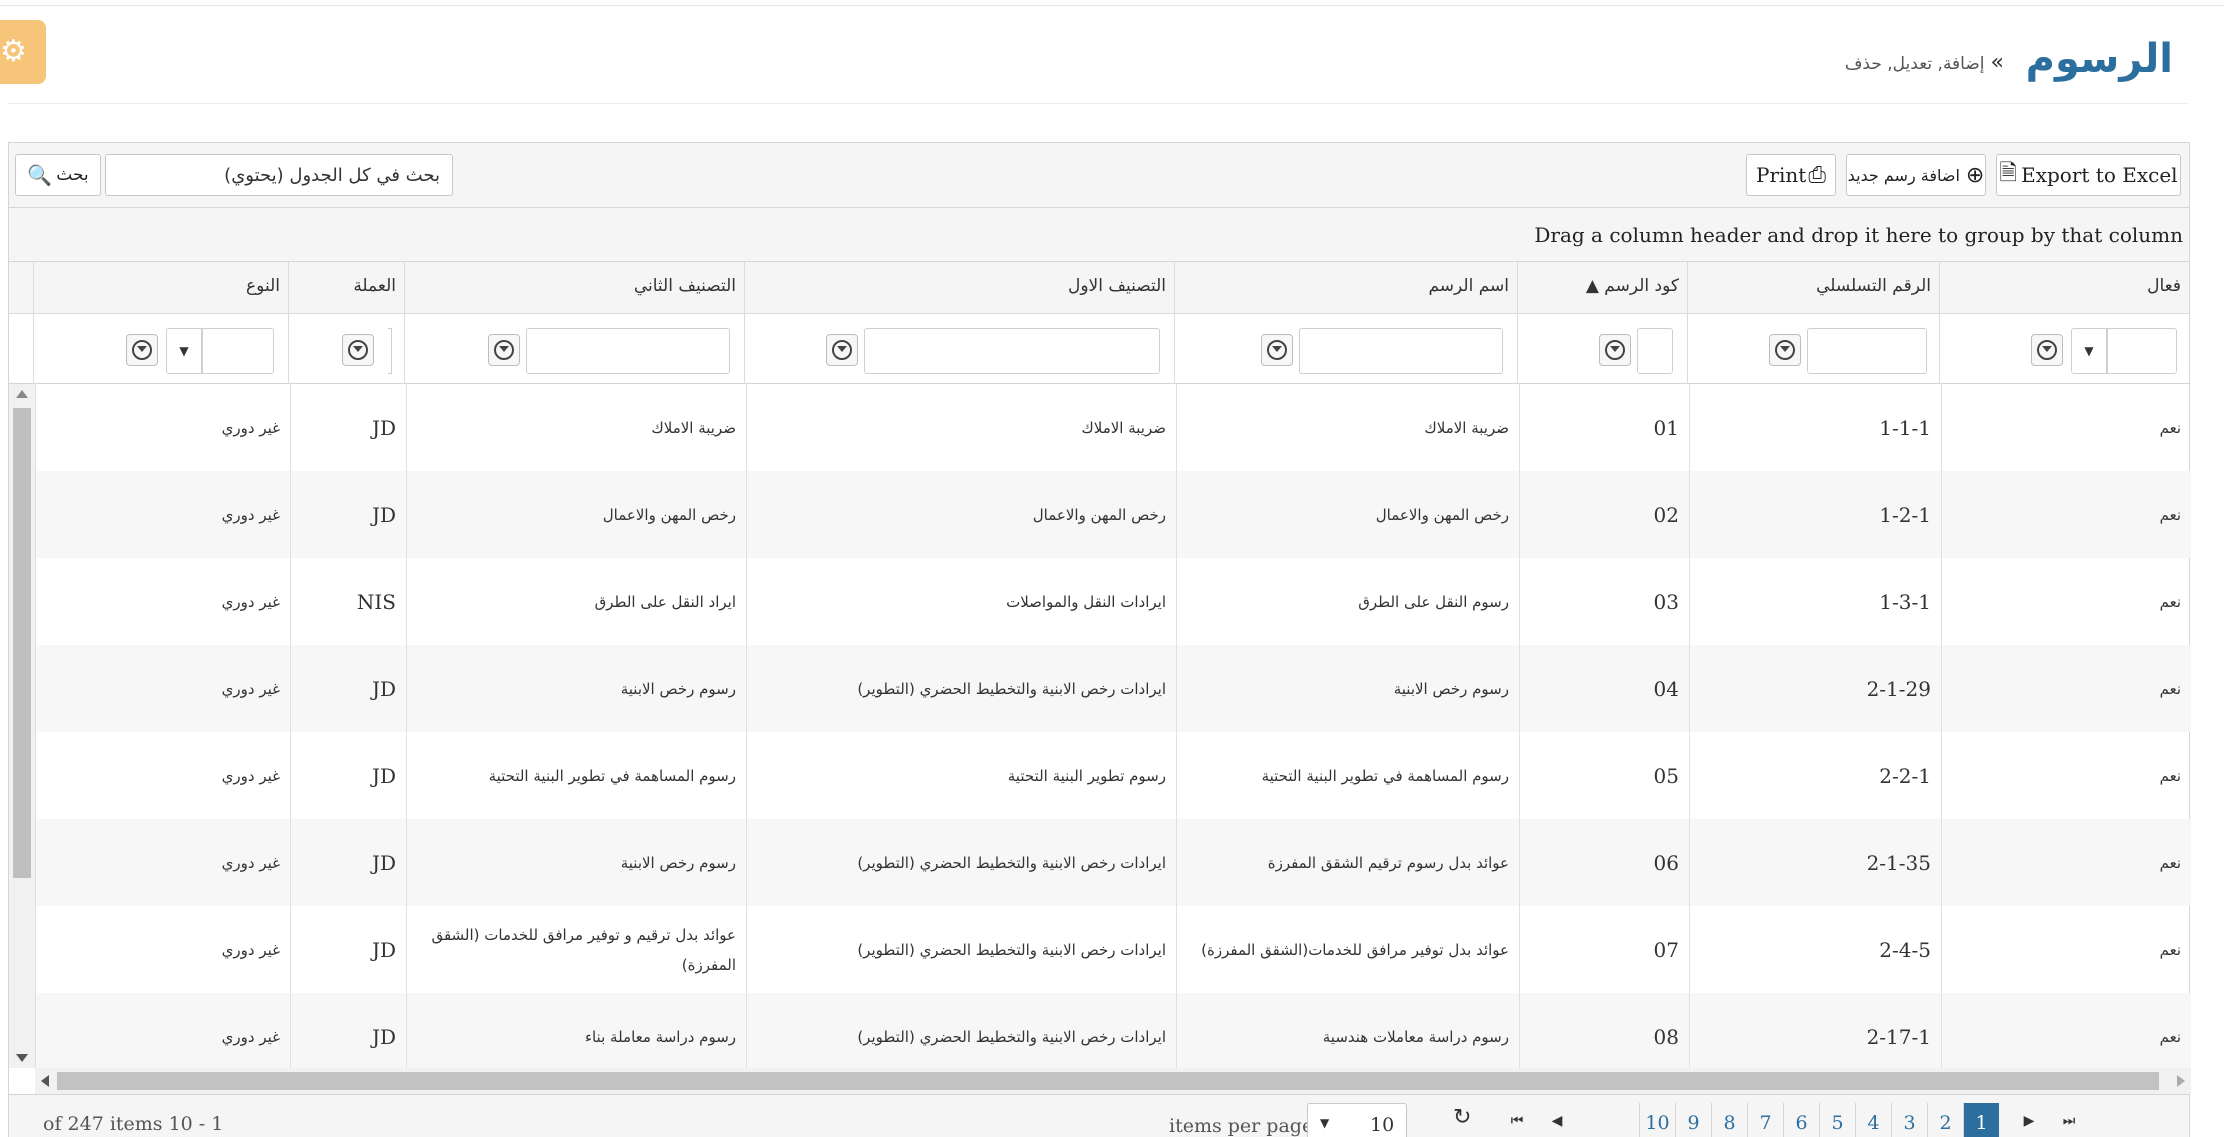  I want to click on page-4: 4, so click(1873, 1120).